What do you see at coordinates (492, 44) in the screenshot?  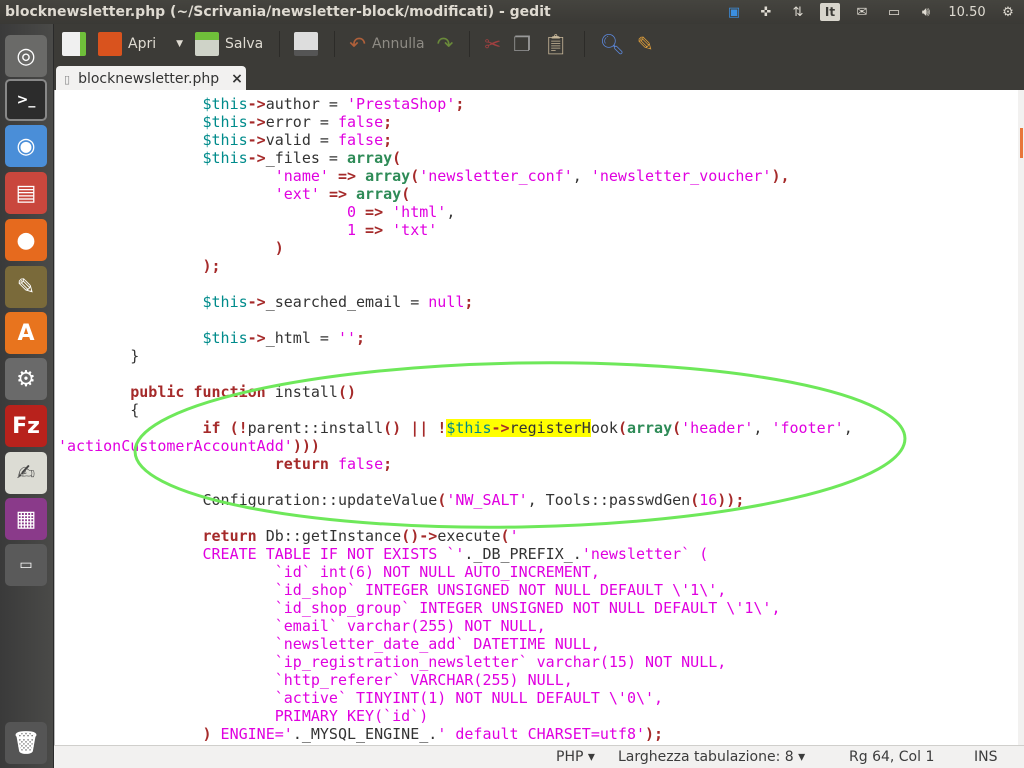 I see `cut-button: ✂` at bounding box center [492, 44].